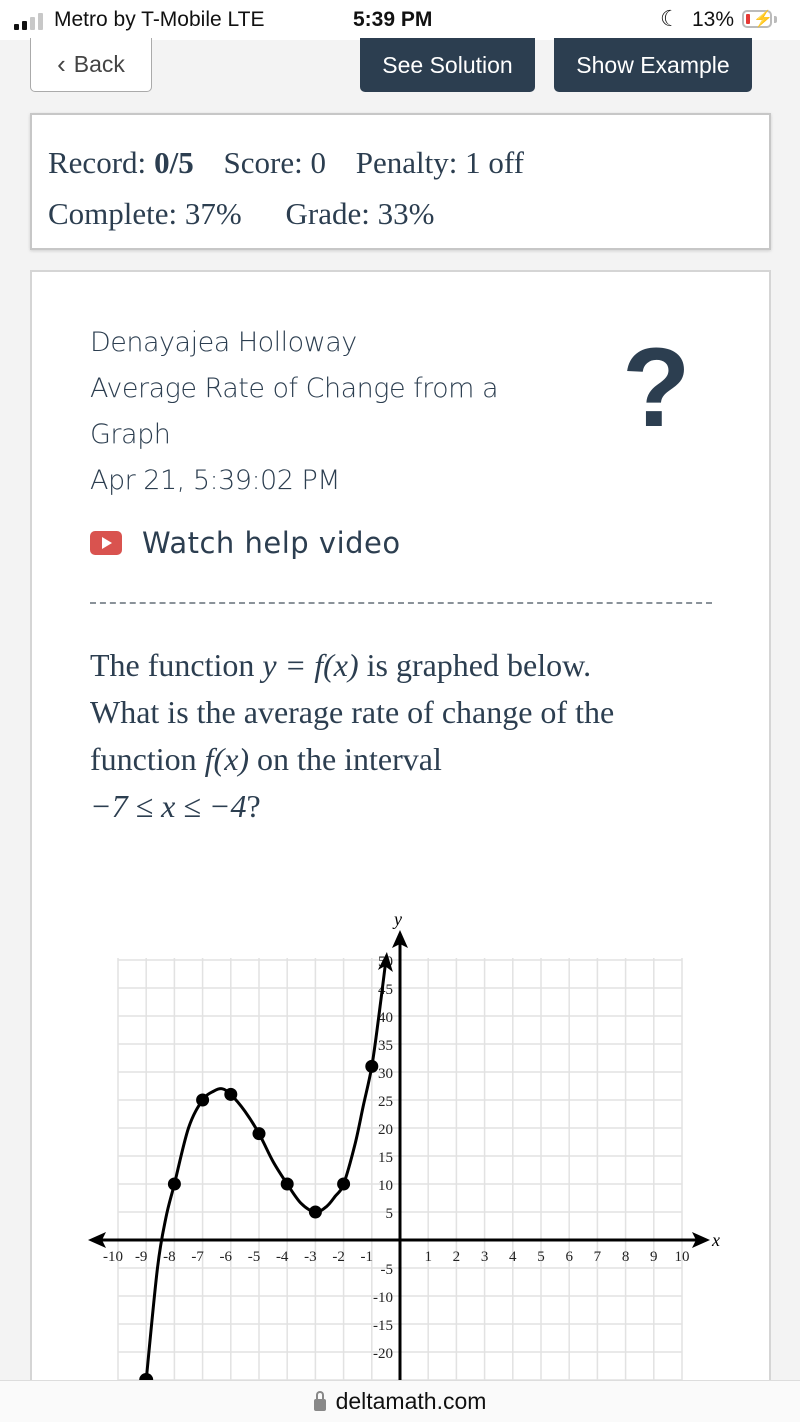  What do you see at coordinates (401, 603) in the screenshot?
I see `dashed-divider` at bounding box center [401, 603].